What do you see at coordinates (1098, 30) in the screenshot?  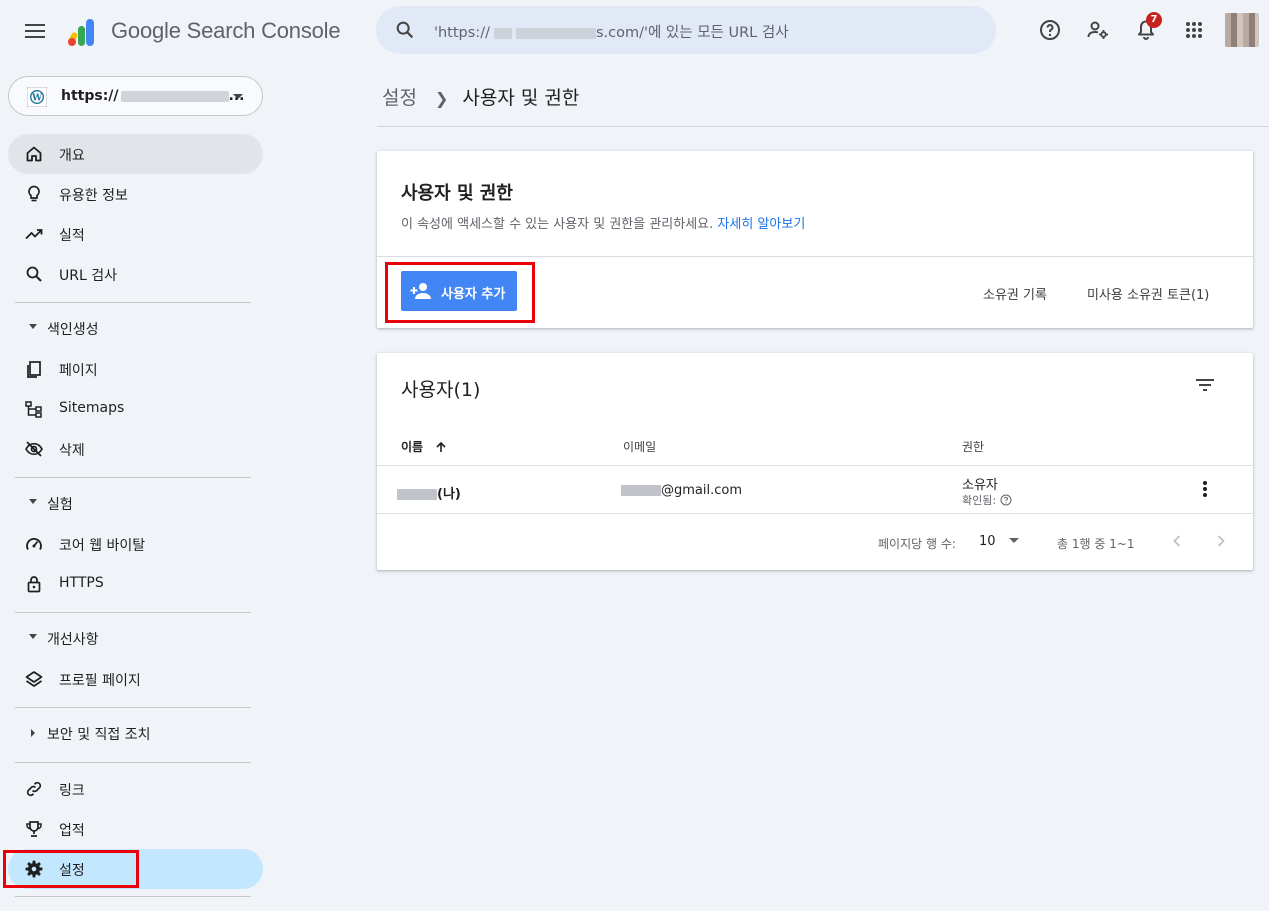 I see `user-settings-icon` at bounding box center [1098, 30].